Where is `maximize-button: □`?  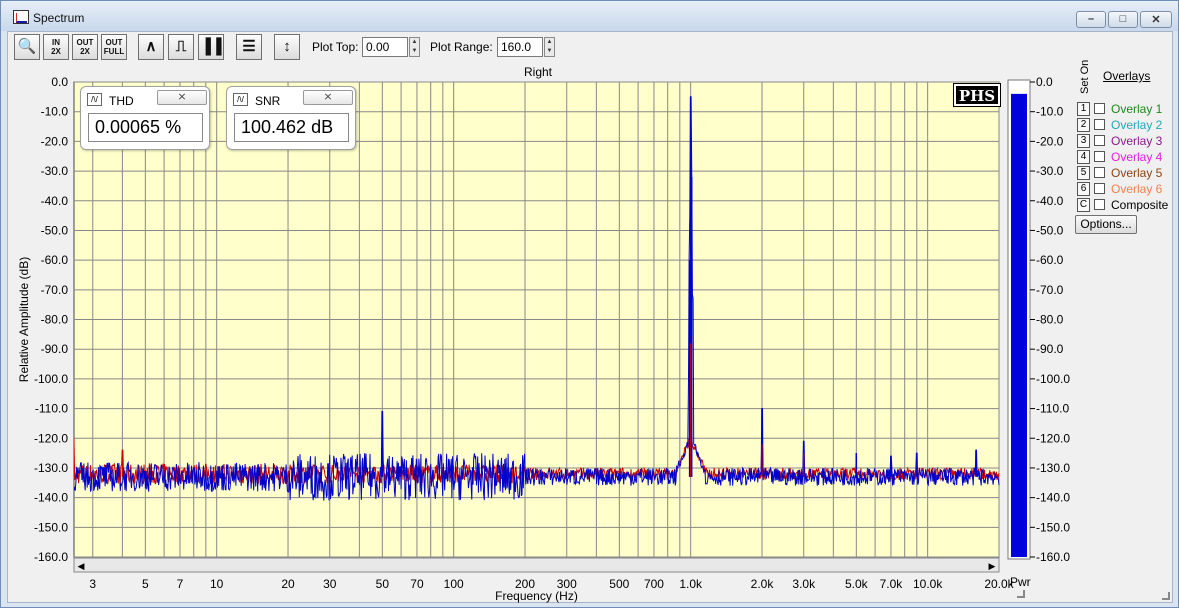
maximize-button: □ is located at coordinates (1123, 19).